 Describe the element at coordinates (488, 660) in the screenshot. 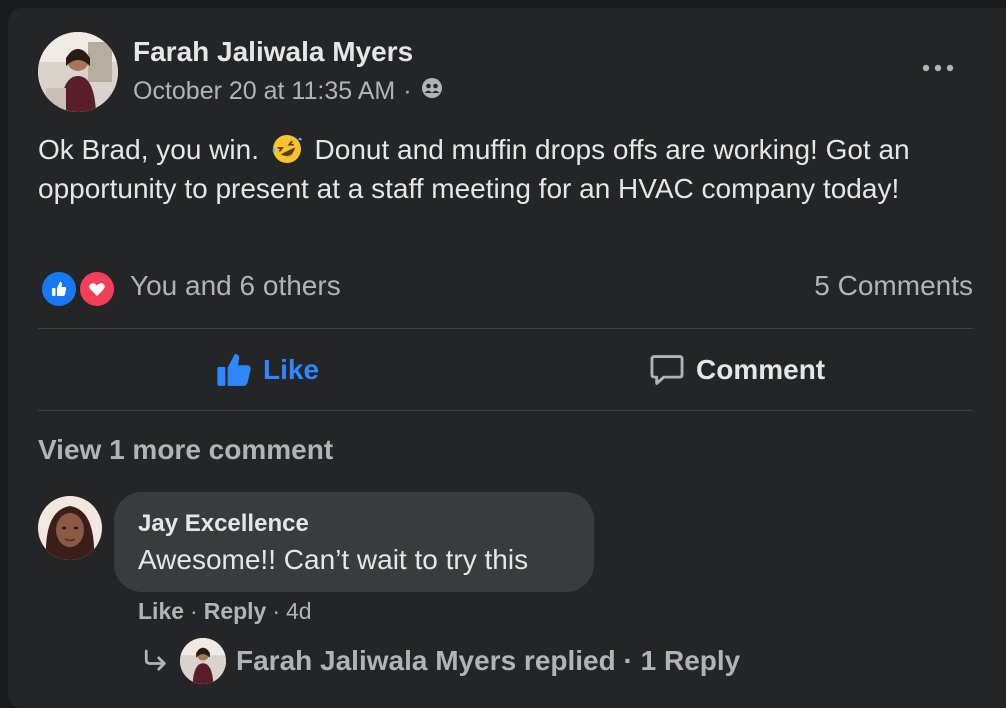

I see `replies-summary: Farah Jaliwala Myers replied · 1 Reply` at that location.